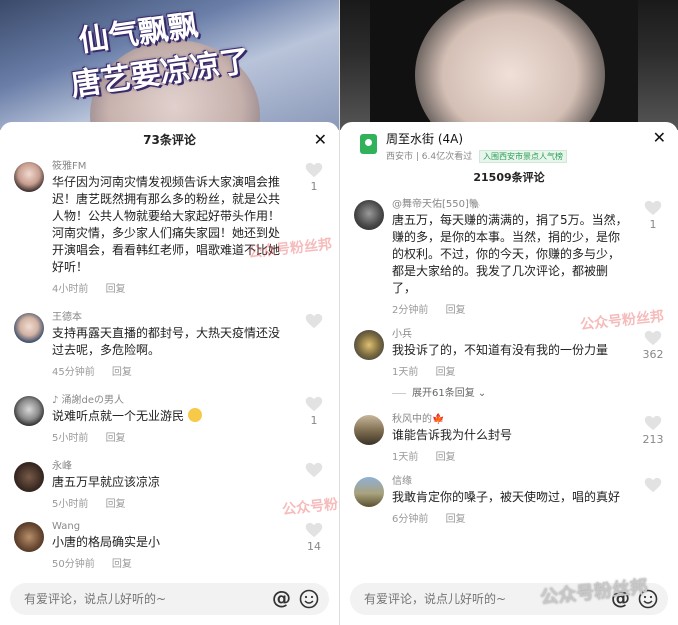 The image size is (678, 625). Describe the element at coordinates (171, 400) in the screenshot. I see `comment-username: ♪ 涌謝deの男人` at that location.